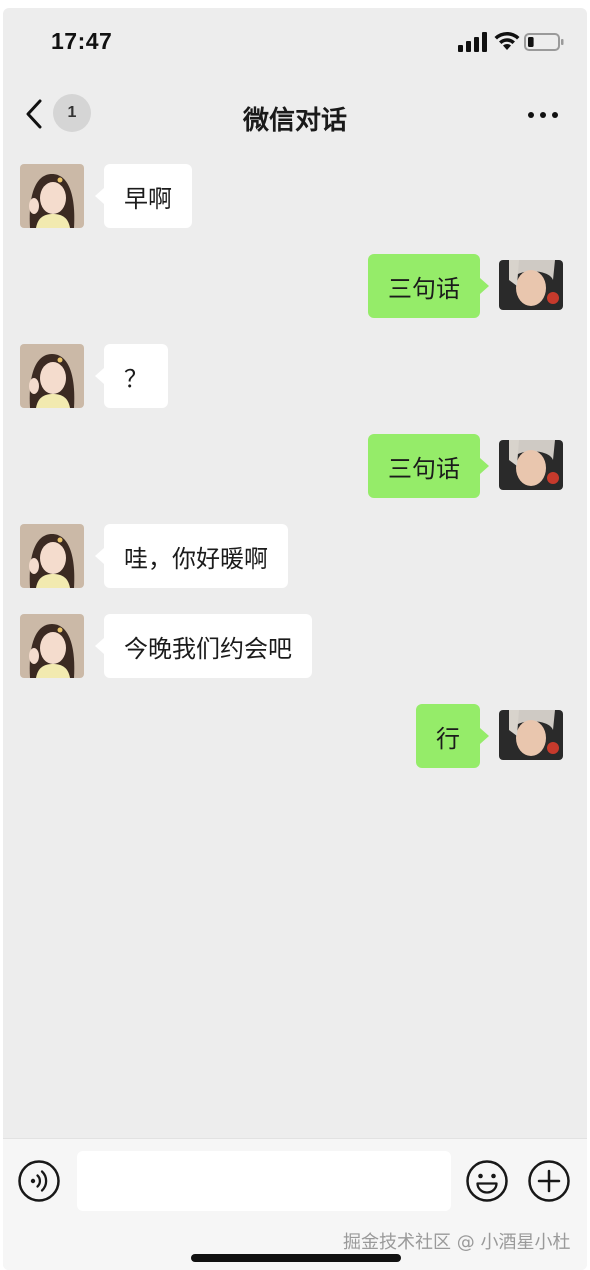 The height and width of the screenshot is (1270, 590). I want to click on chat-title: 微信对话, so click(294, 121).